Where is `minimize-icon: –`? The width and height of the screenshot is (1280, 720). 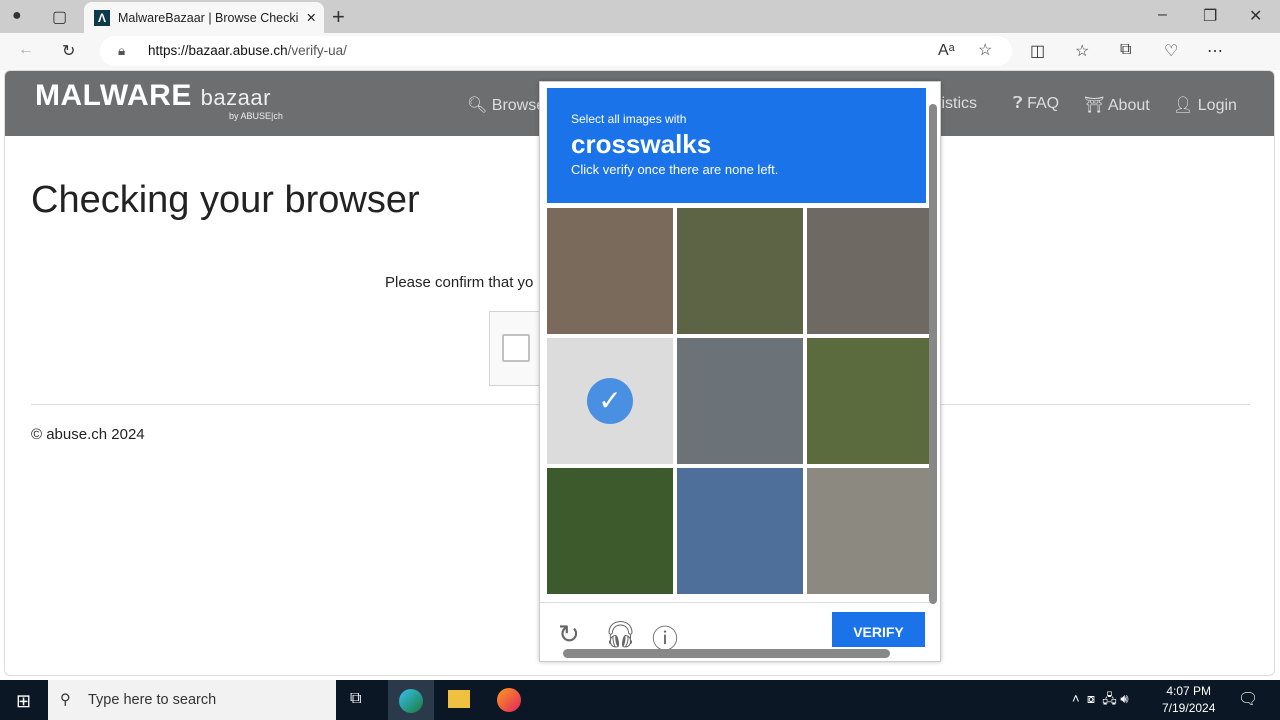 minimize-icon: – is located at coordinates (1162, 15).